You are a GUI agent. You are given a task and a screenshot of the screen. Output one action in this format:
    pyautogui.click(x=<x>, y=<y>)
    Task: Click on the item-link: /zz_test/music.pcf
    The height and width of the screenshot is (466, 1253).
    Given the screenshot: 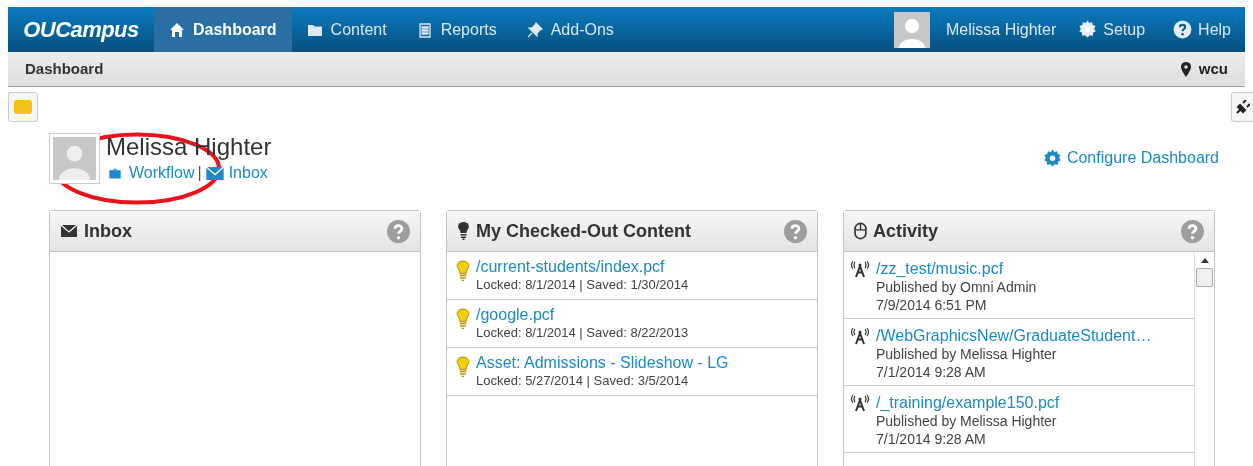 What is the action you would take?
    pyautogui.click(x=956, y=268)
    